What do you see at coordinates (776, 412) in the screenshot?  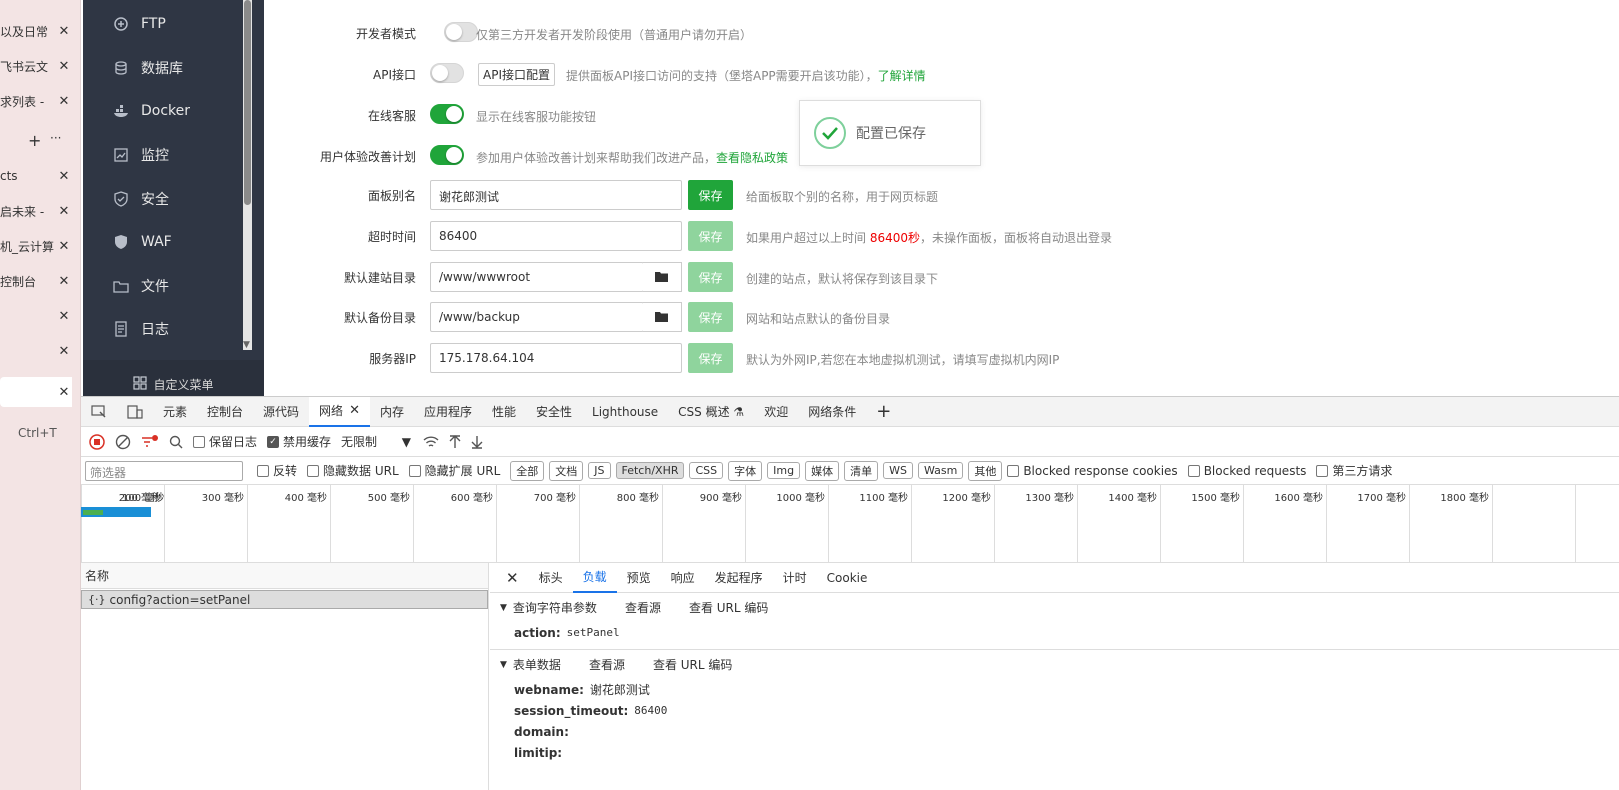 I see `devtools-tab-welcome: 欢迎` at bounding box center [776, 412].